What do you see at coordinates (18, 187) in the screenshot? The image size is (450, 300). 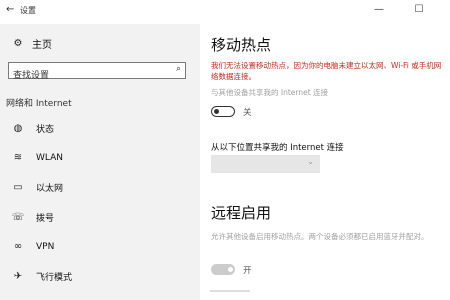 I see `monitor-icon: ▭` at bounding box center [18, 187].